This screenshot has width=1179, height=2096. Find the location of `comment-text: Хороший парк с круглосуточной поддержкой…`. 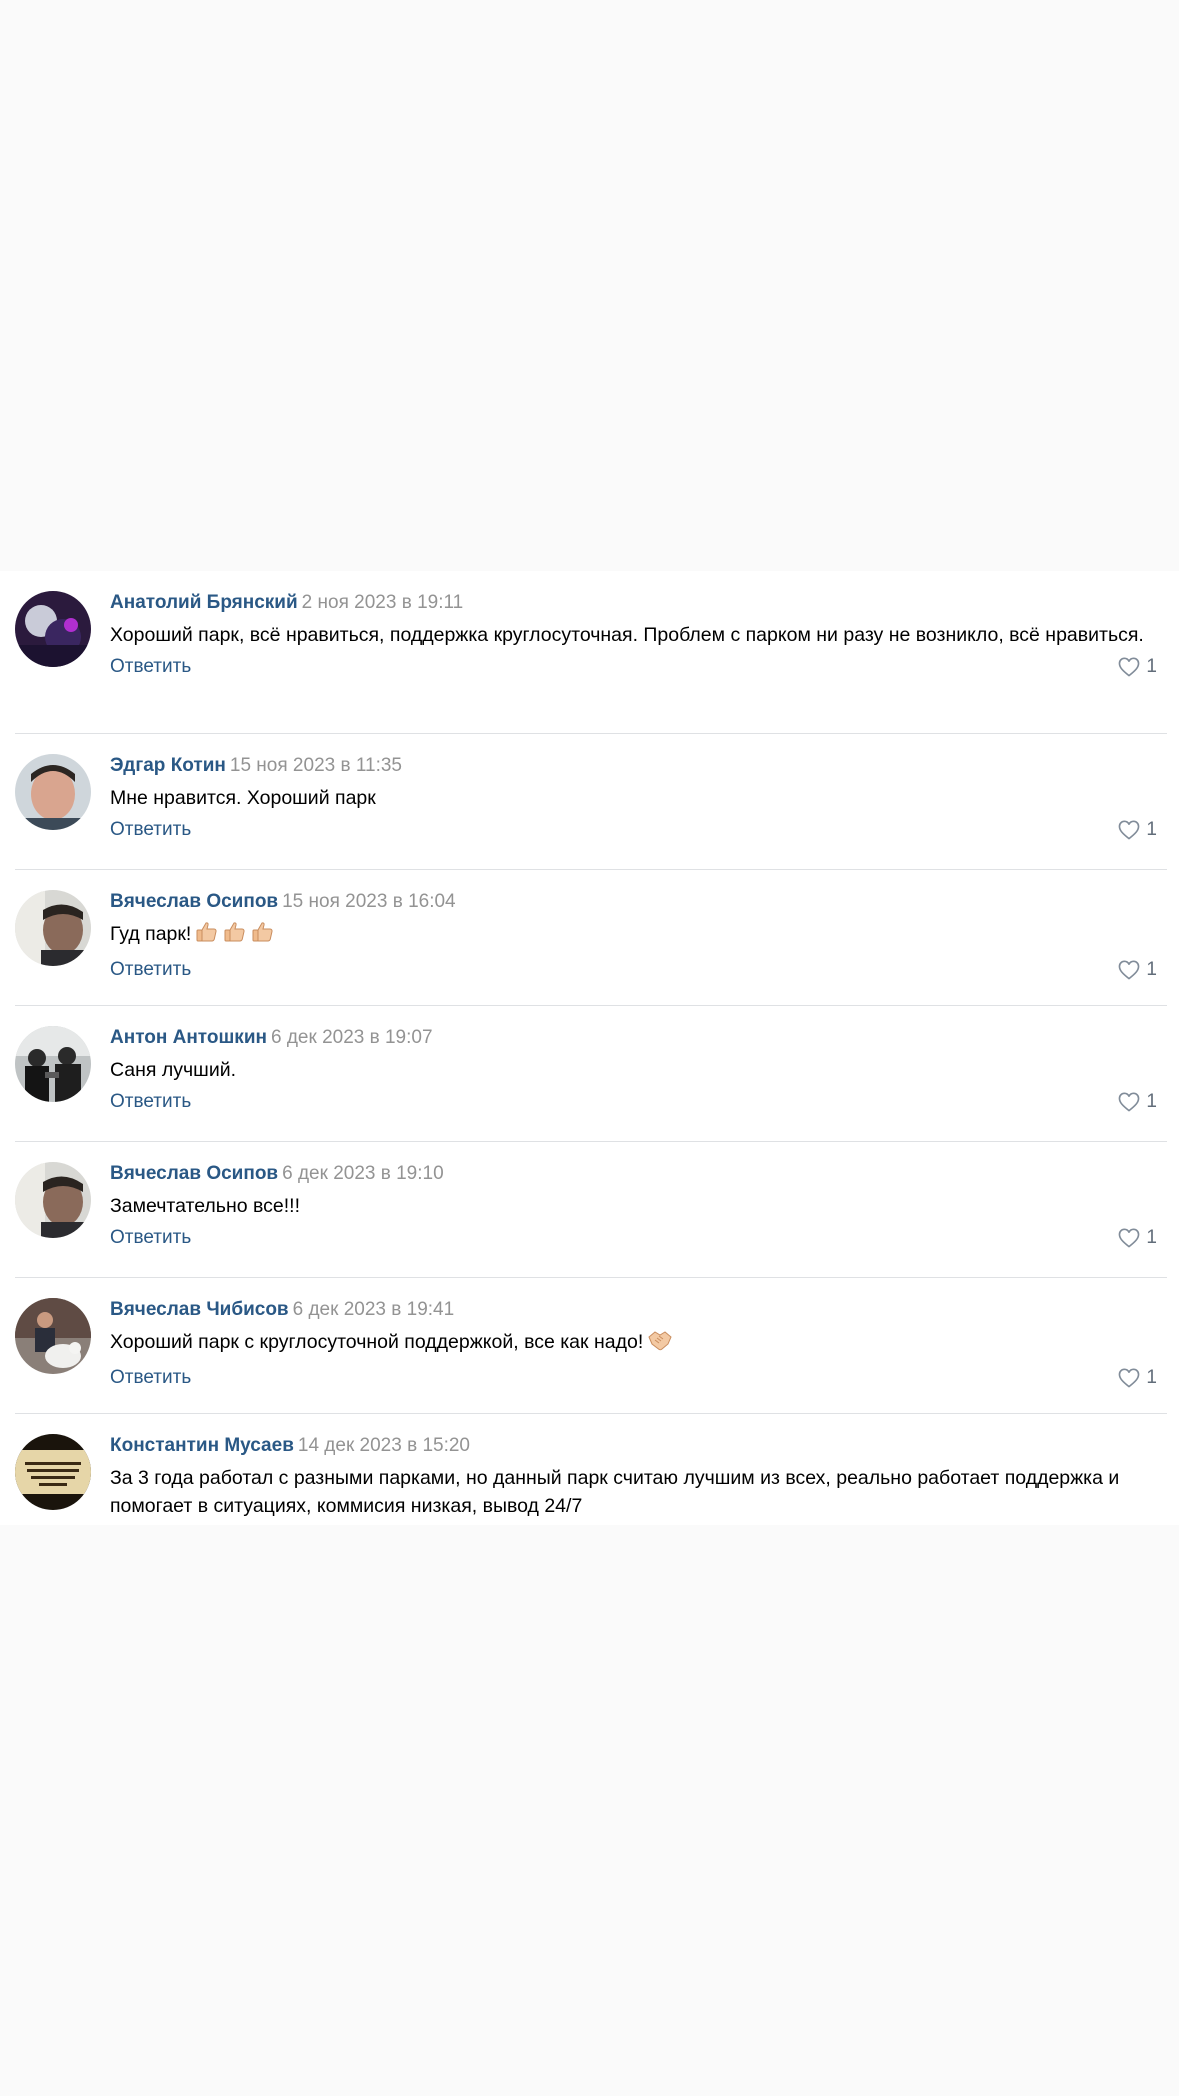

comment-text: Хороший парк с круглосуточной поддержкой… is located at coordinates (633, 1344).